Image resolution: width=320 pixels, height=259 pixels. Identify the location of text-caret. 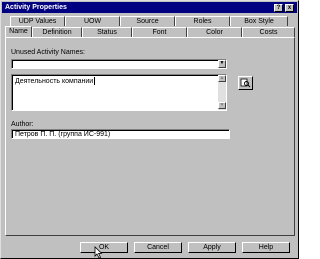
(95, 81).